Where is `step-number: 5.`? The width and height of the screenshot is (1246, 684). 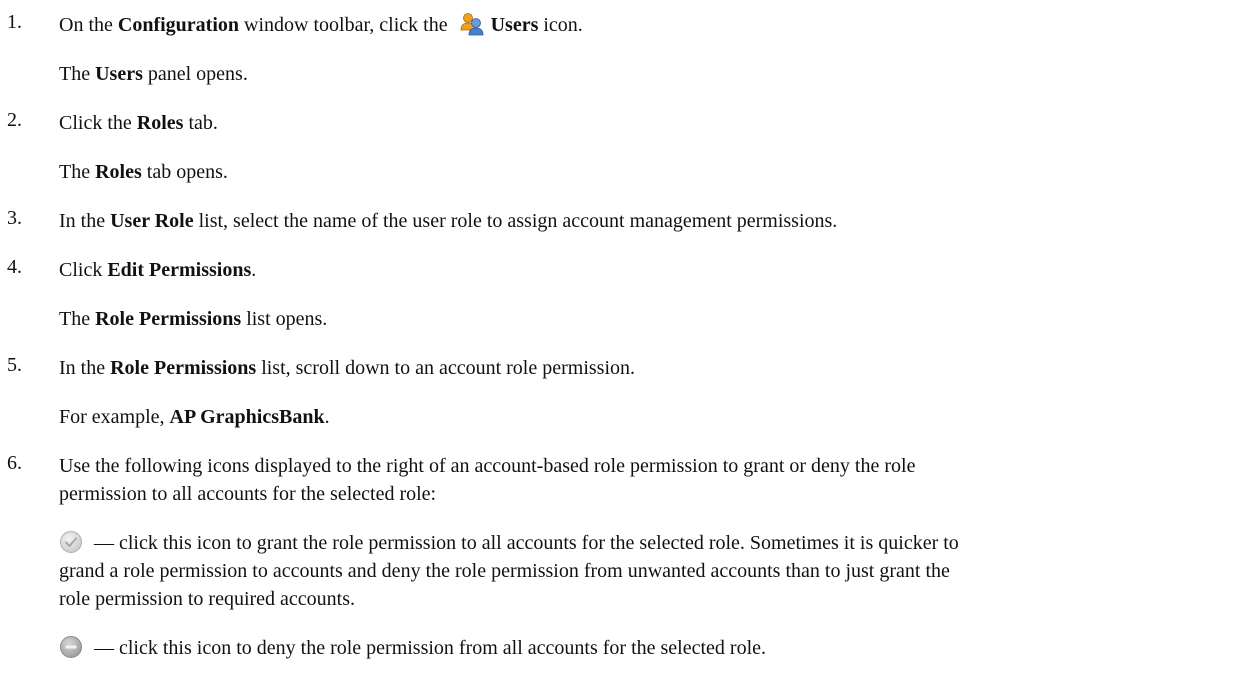
step-number: 5. is located at coordinates (14, 365).